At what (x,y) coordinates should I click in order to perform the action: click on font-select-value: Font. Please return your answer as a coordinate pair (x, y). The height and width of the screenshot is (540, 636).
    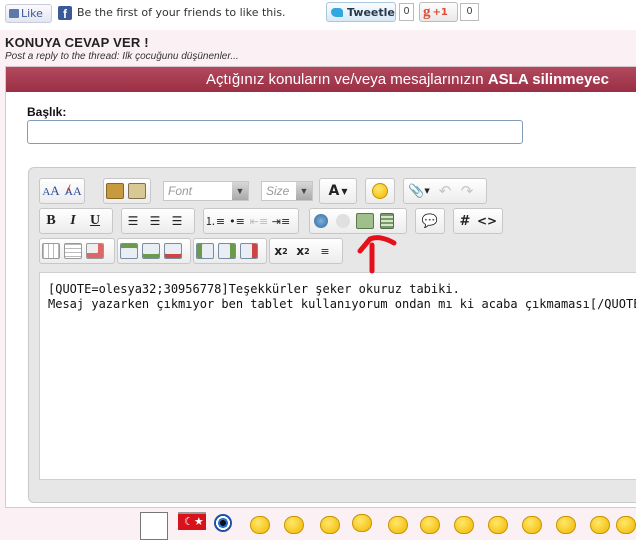
    Looking at the image, I should click on (180, 191).